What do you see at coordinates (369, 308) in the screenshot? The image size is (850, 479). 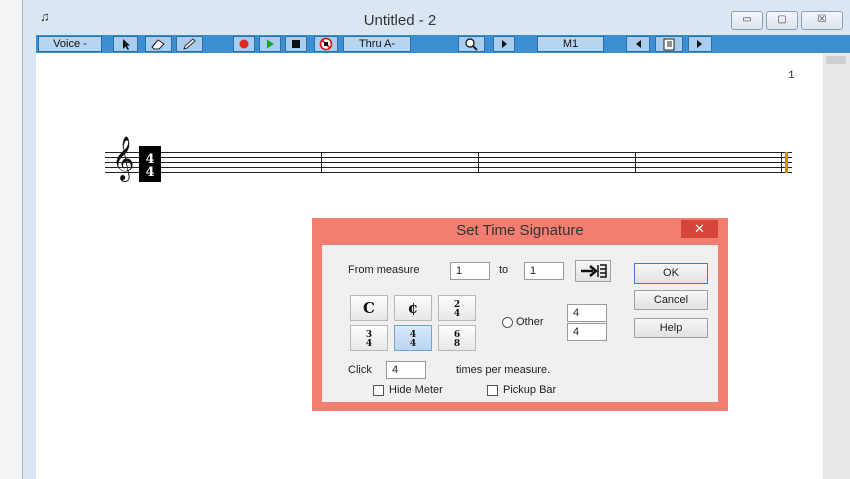 I see `time-sig-common-button: C` at bounding box center [369, 308].